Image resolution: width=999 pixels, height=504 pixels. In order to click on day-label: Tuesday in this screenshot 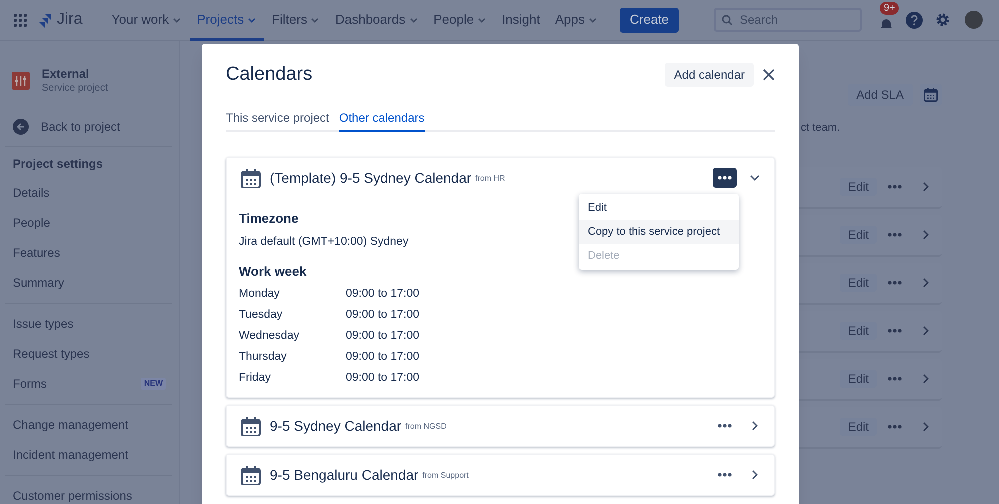, I will do `click(261, 316)`.